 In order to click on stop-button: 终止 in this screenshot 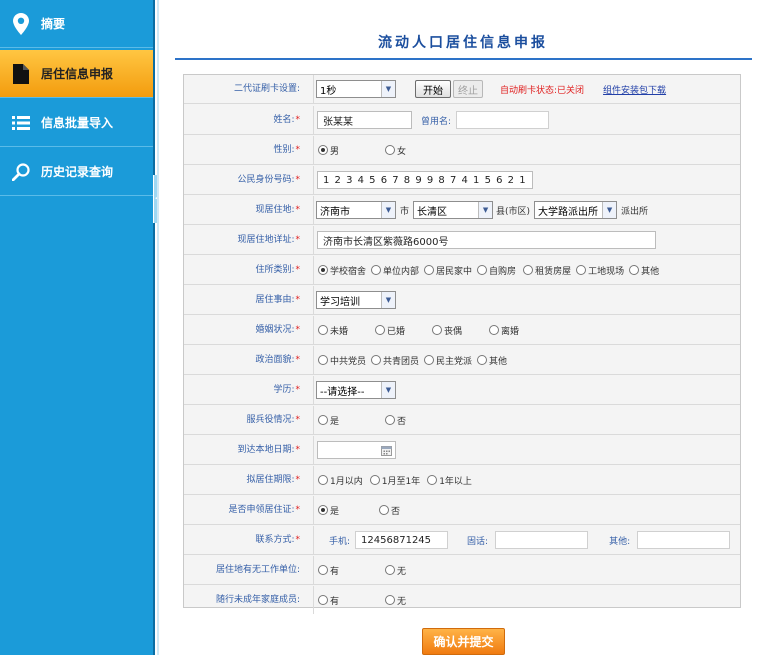, I will do `click(468, 89)`.